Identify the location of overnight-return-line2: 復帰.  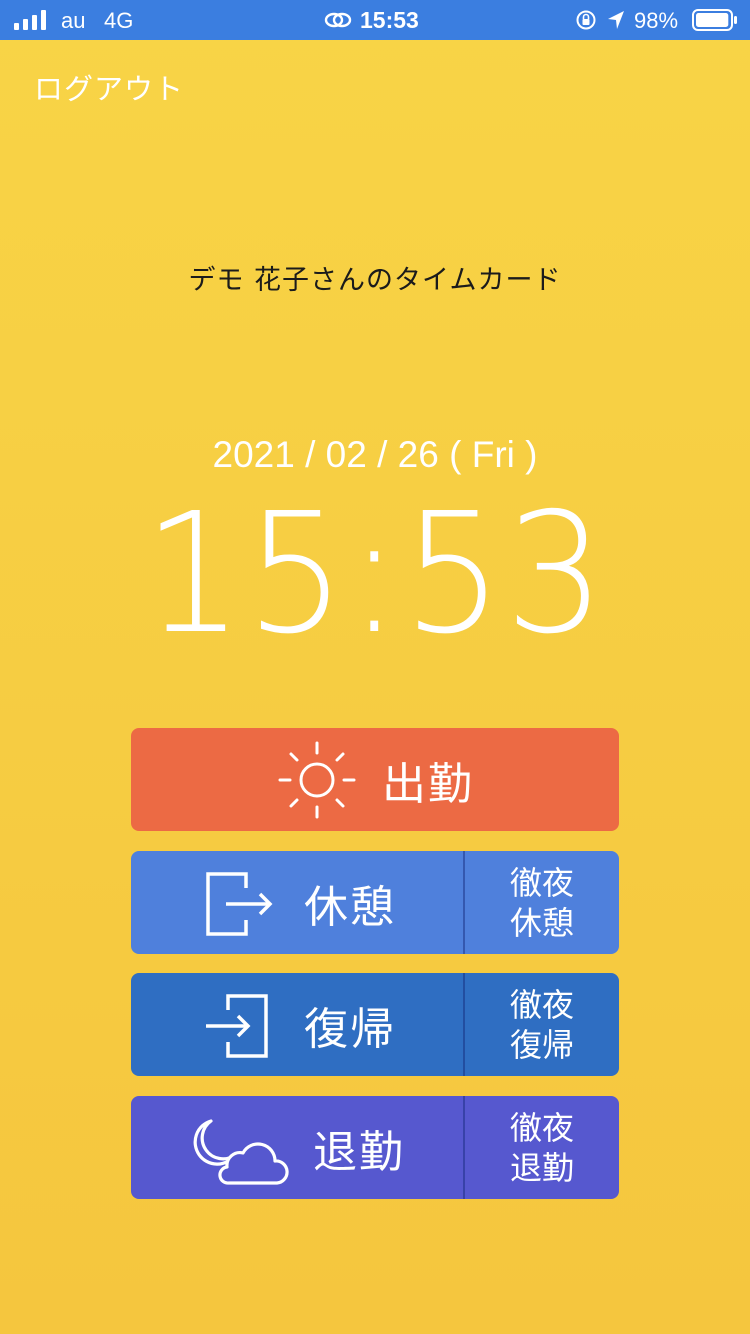
(541, 1044).